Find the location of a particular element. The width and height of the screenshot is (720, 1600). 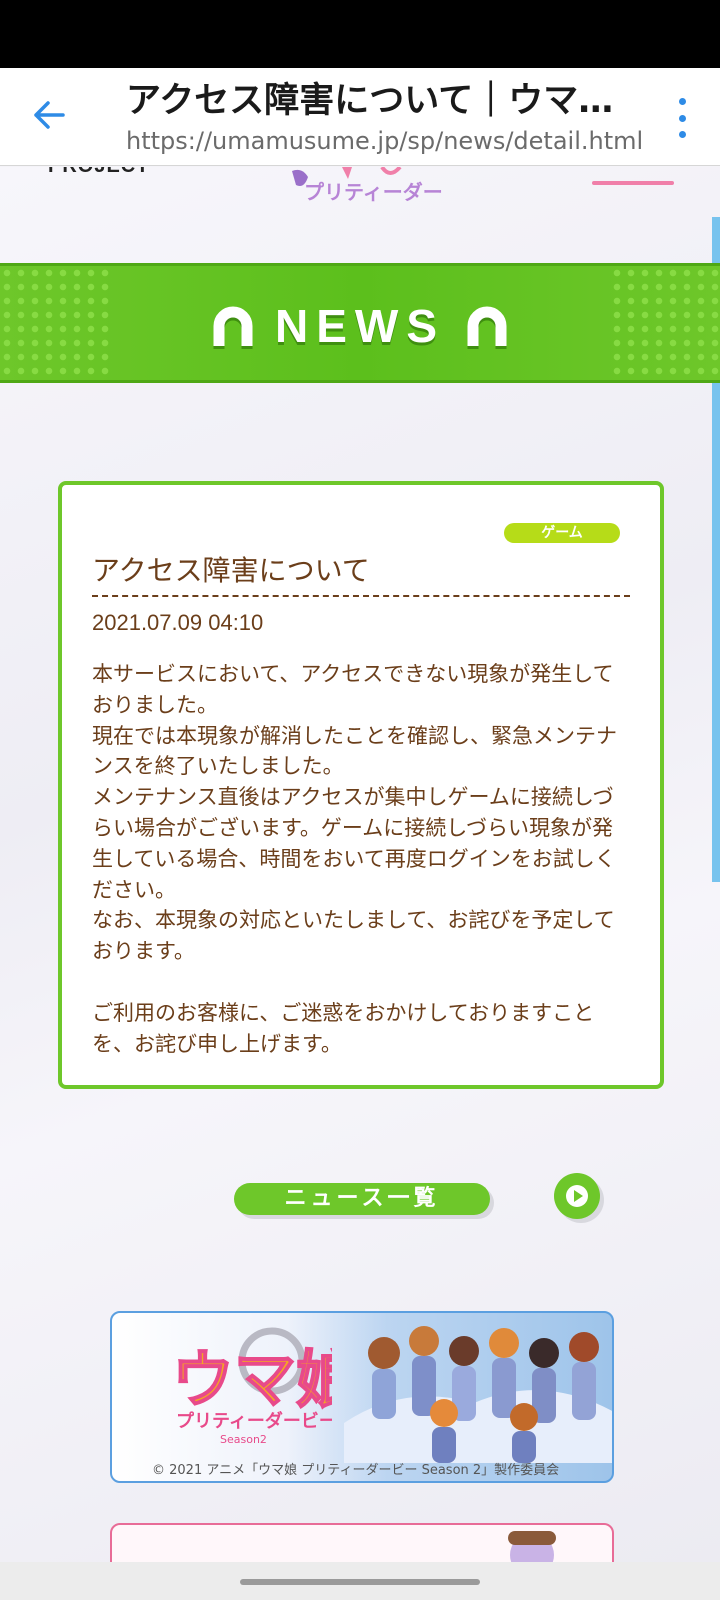

page-title: アクセス障害について｜ウマ娘 プリティーダービー is located at coordinates (386, 101).